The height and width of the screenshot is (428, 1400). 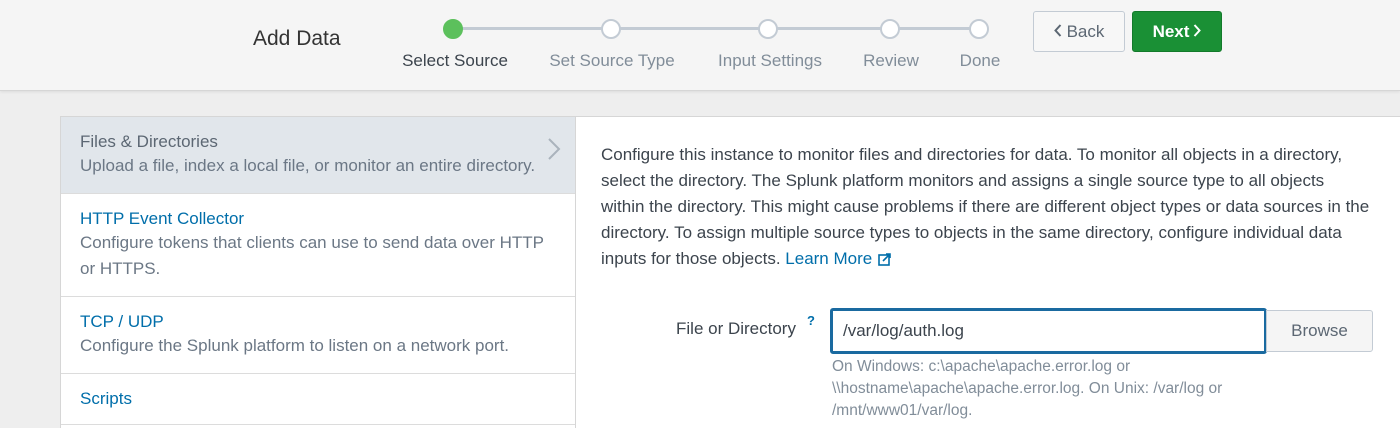 I want to click on source-item-name: TCP / UDP, so click(x=122, y=321).